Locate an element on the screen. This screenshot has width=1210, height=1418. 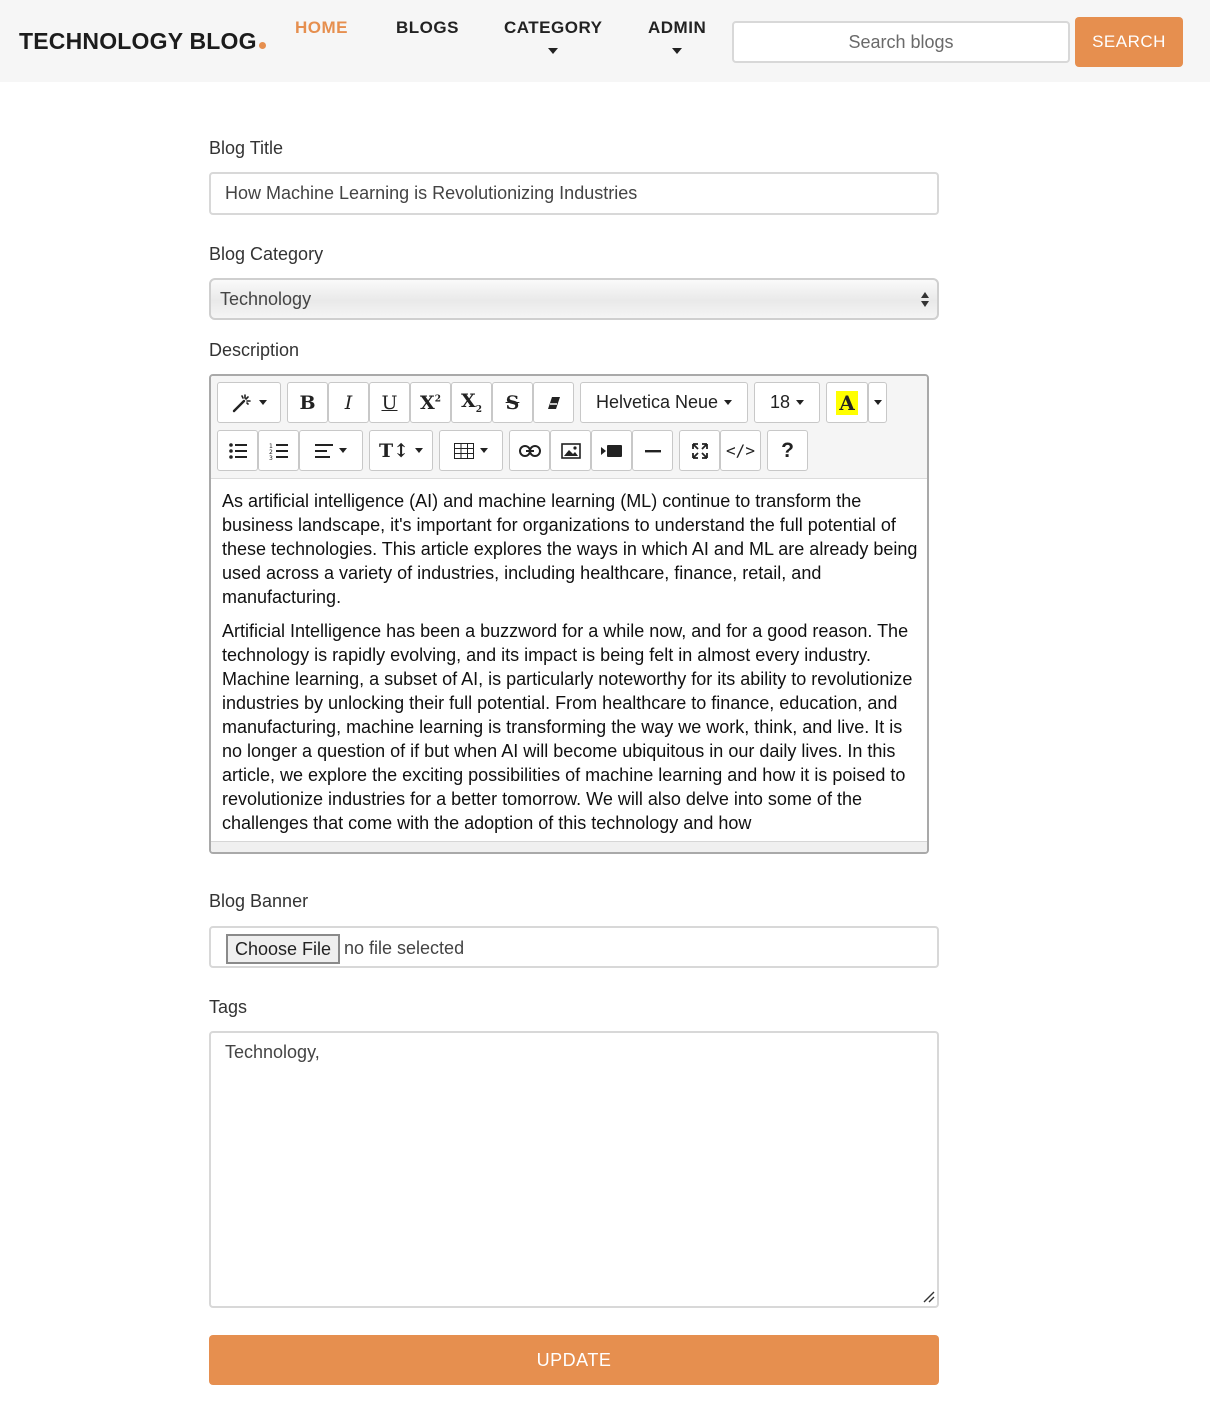
clear-format-button is located at coordinates (553, 402).